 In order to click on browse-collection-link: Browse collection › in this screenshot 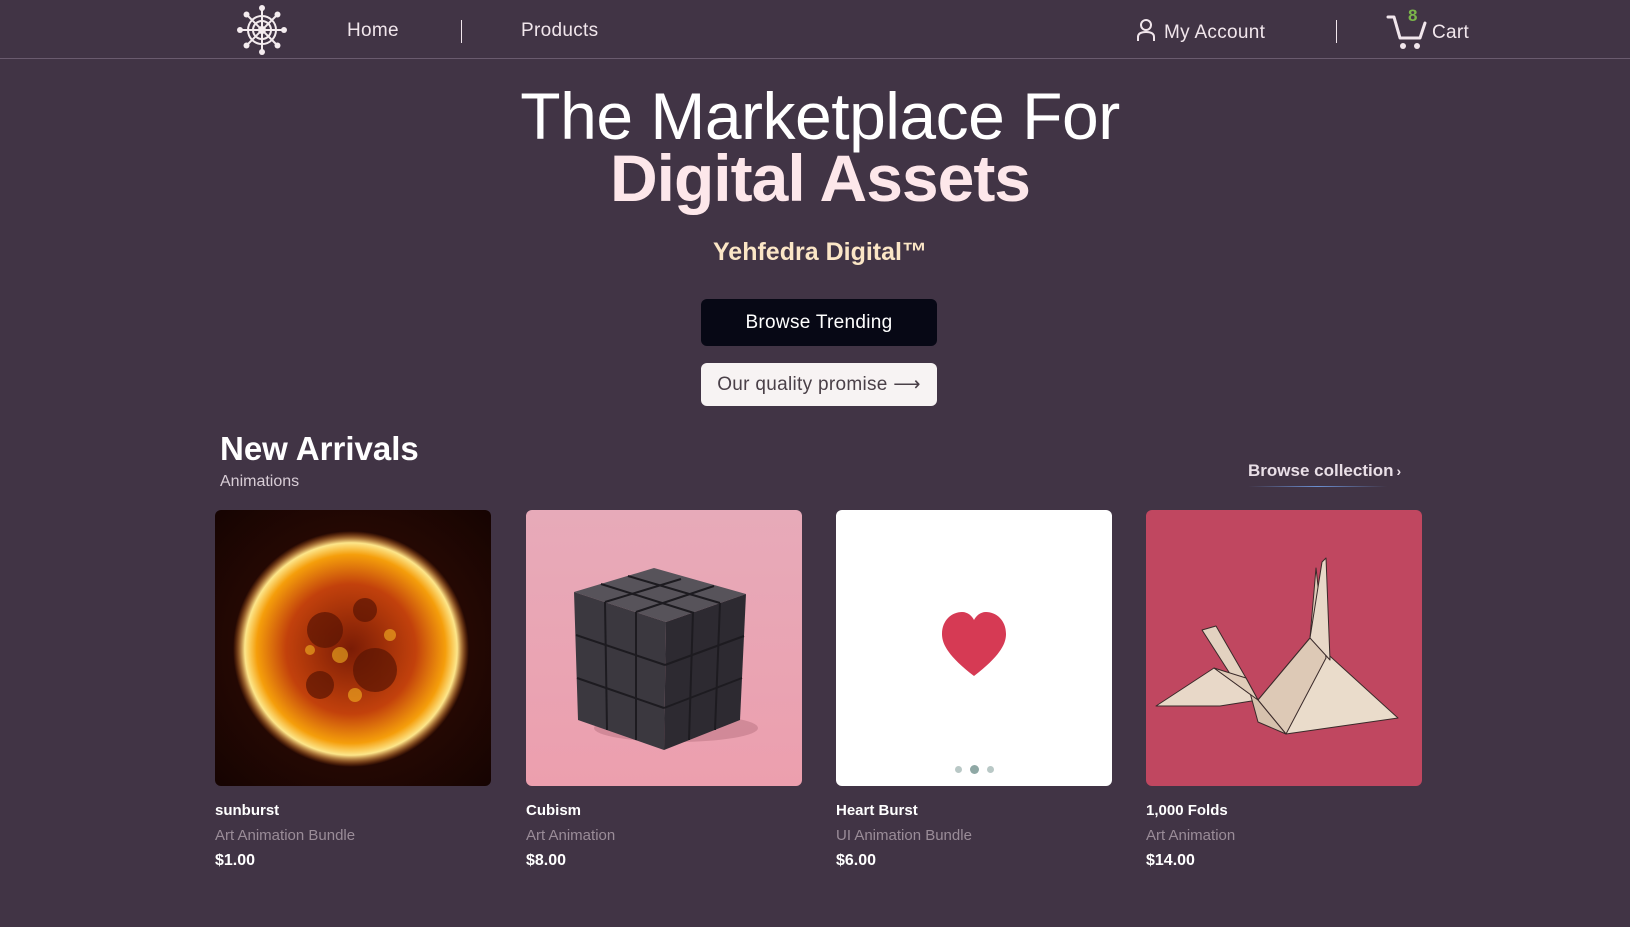, I will do `click(1324, 474)`.